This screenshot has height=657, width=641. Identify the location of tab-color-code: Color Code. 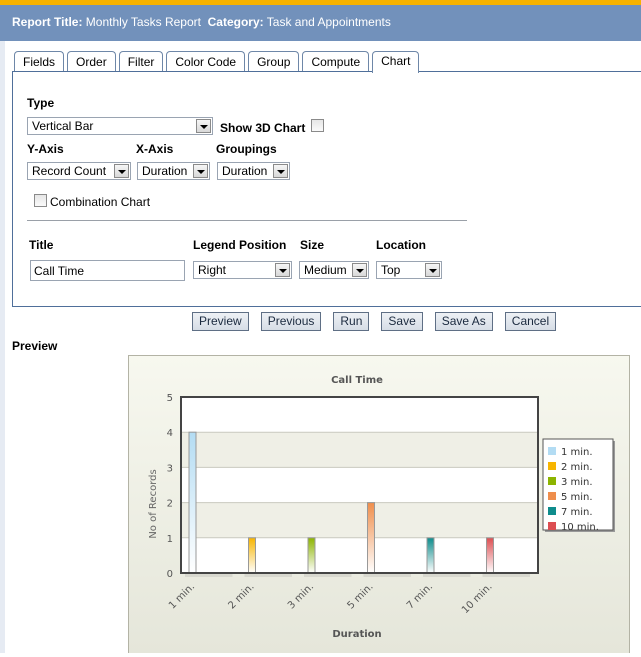
(206, 61).